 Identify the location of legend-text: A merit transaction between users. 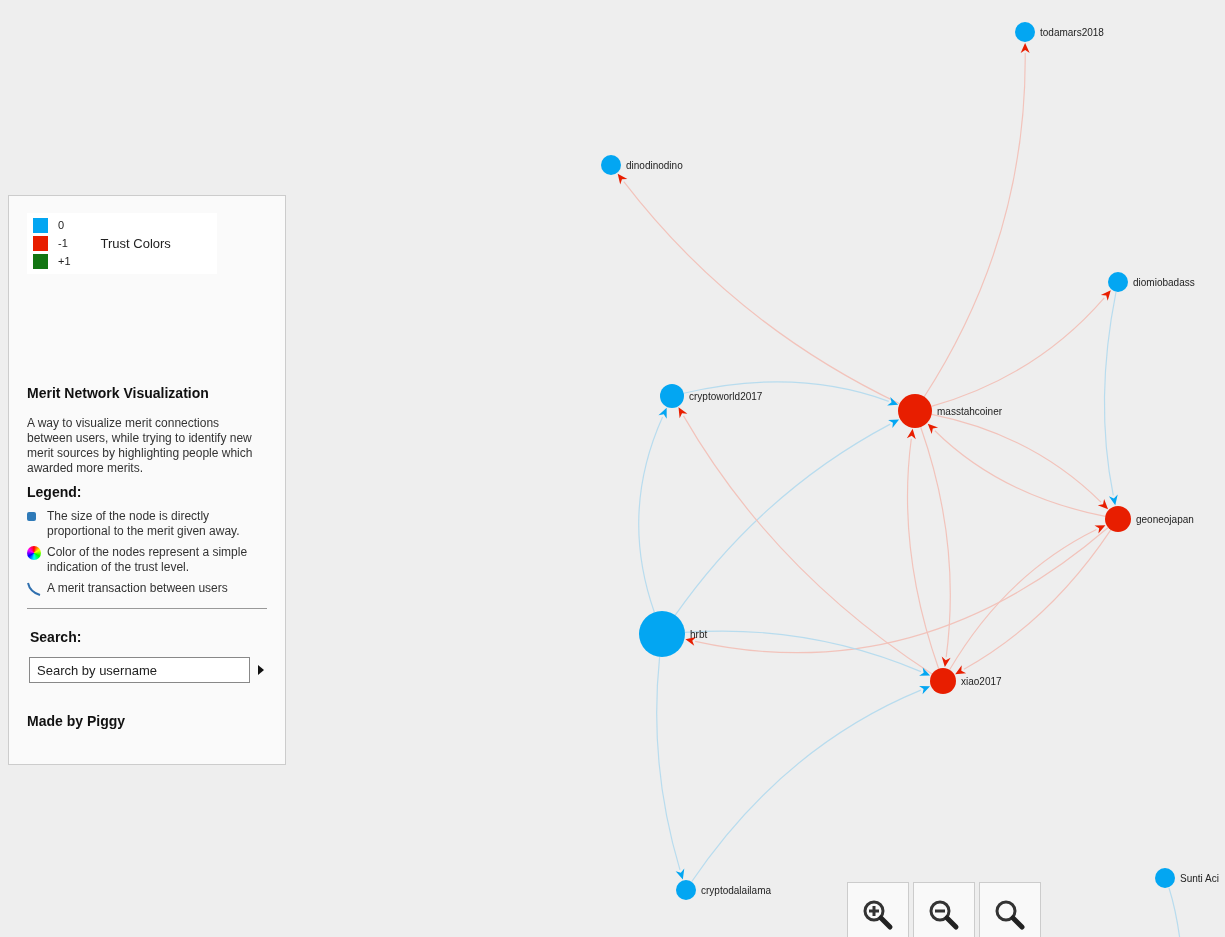
(137, 588).